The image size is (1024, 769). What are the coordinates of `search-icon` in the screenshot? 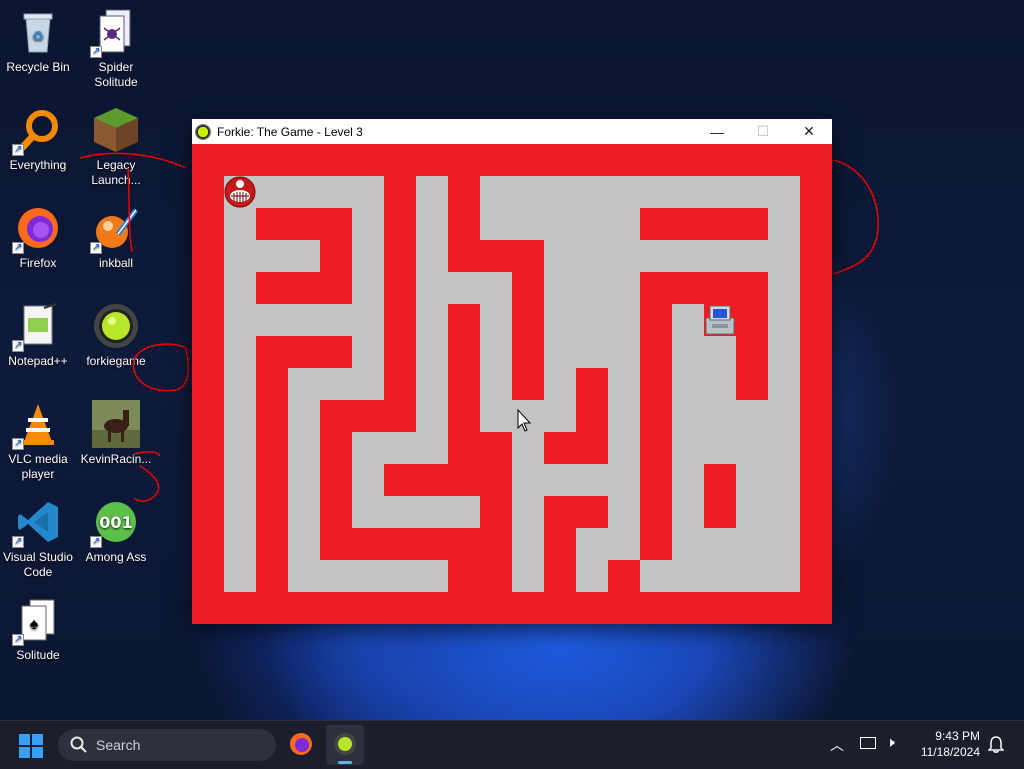 It's located at (78, 744).